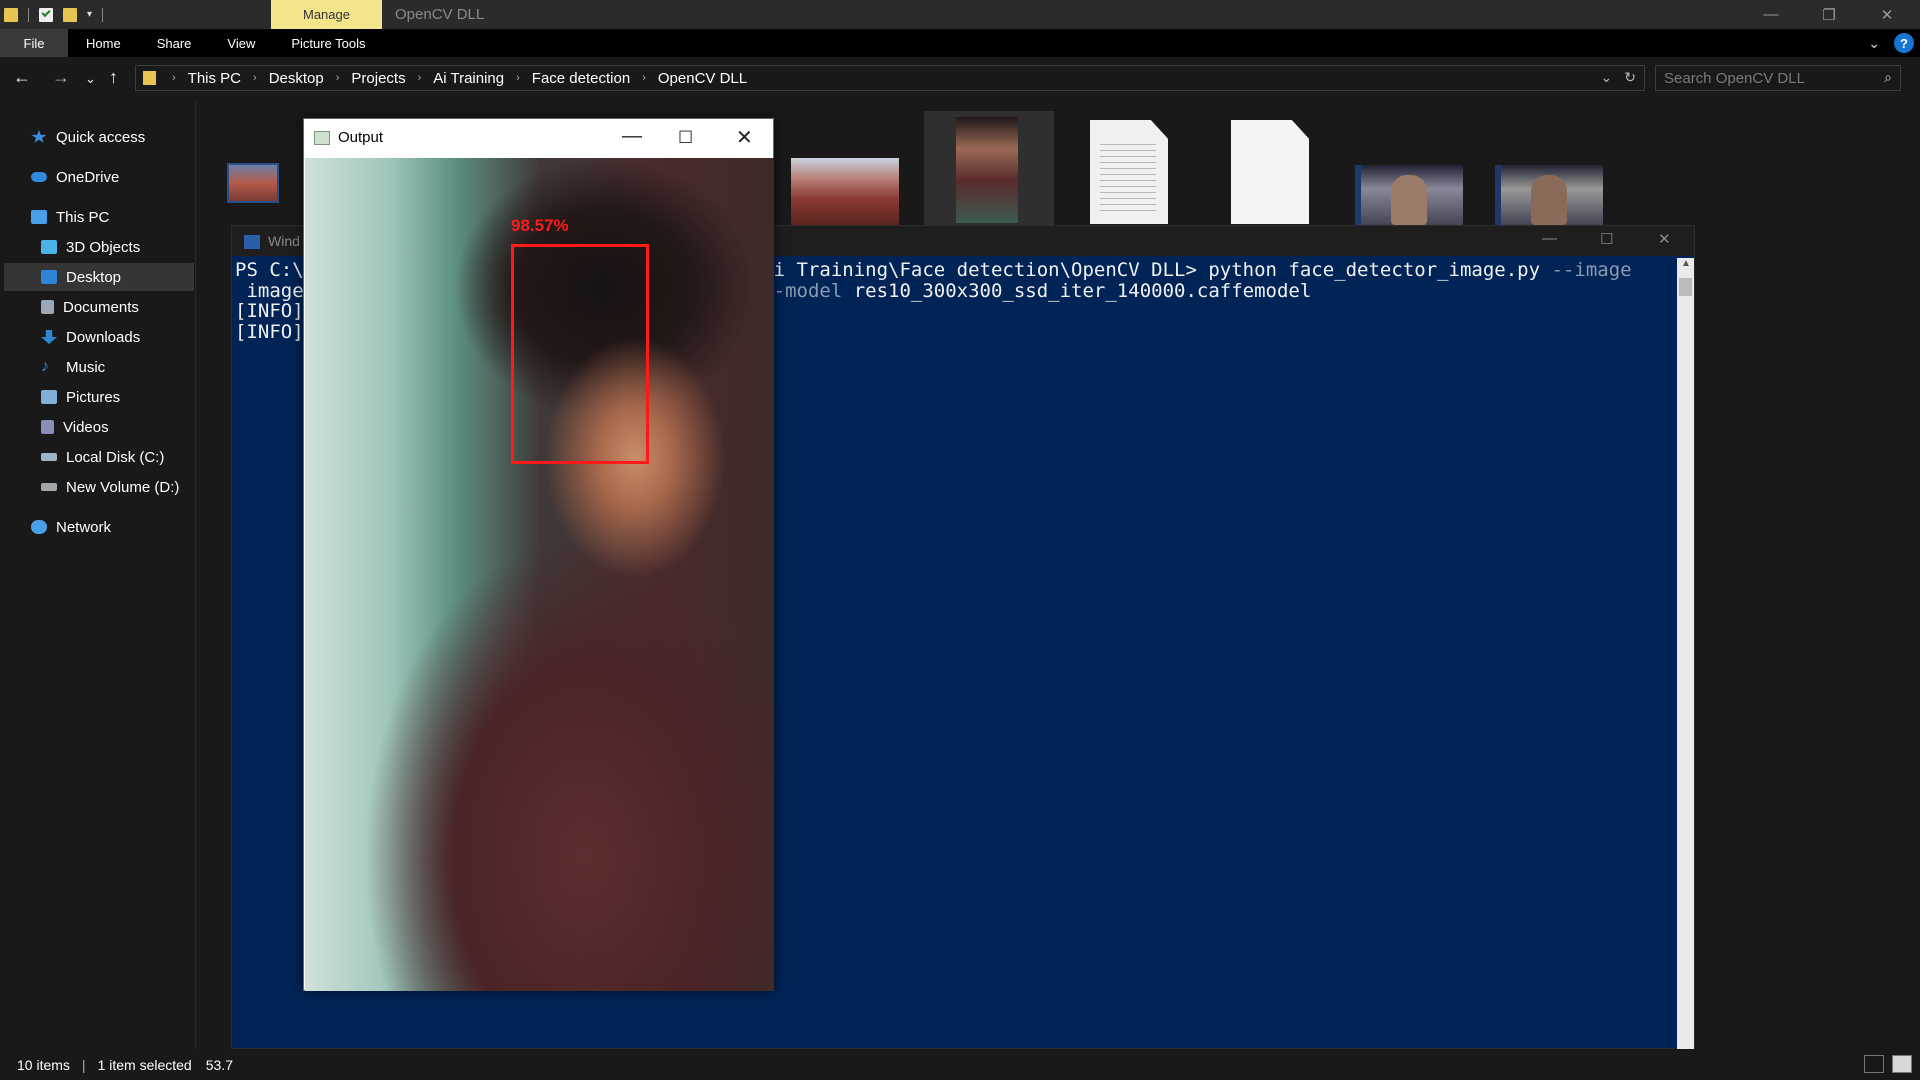 The image size is (1920, 1080). I want to click on pictures-icon, so click(49, 397).